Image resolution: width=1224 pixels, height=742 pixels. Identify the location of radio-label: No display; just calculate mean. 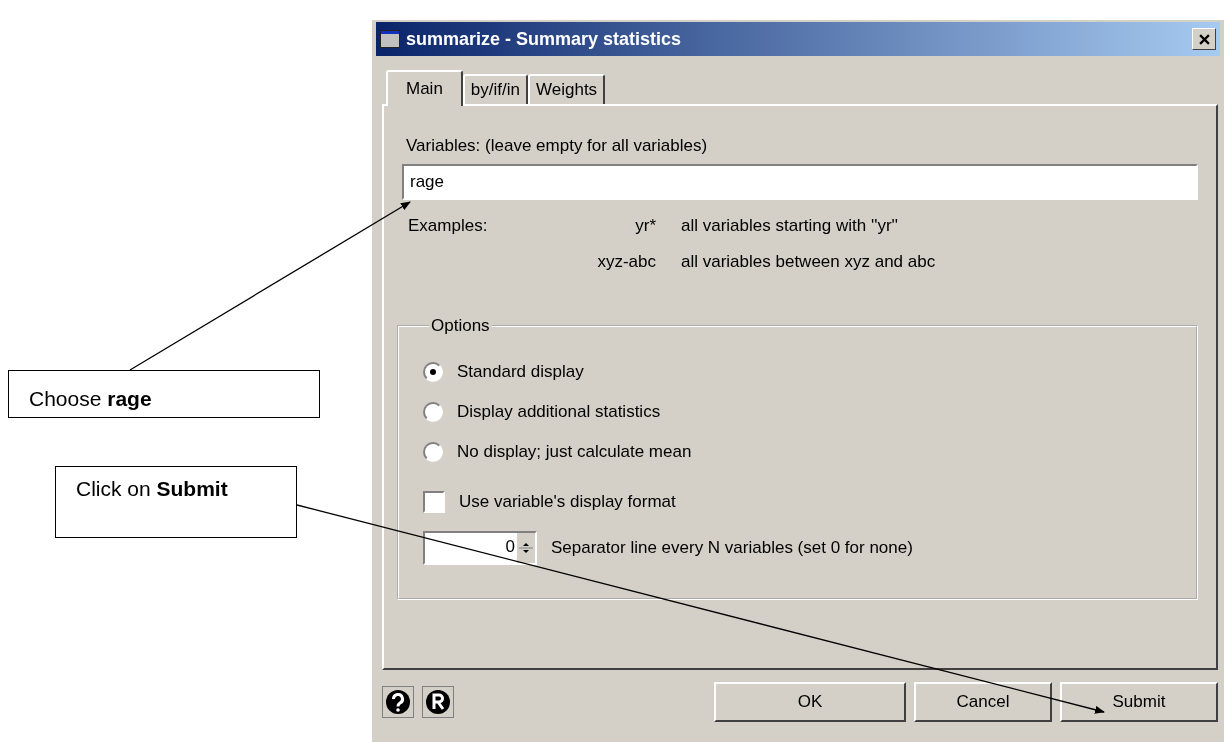
(574, 452).